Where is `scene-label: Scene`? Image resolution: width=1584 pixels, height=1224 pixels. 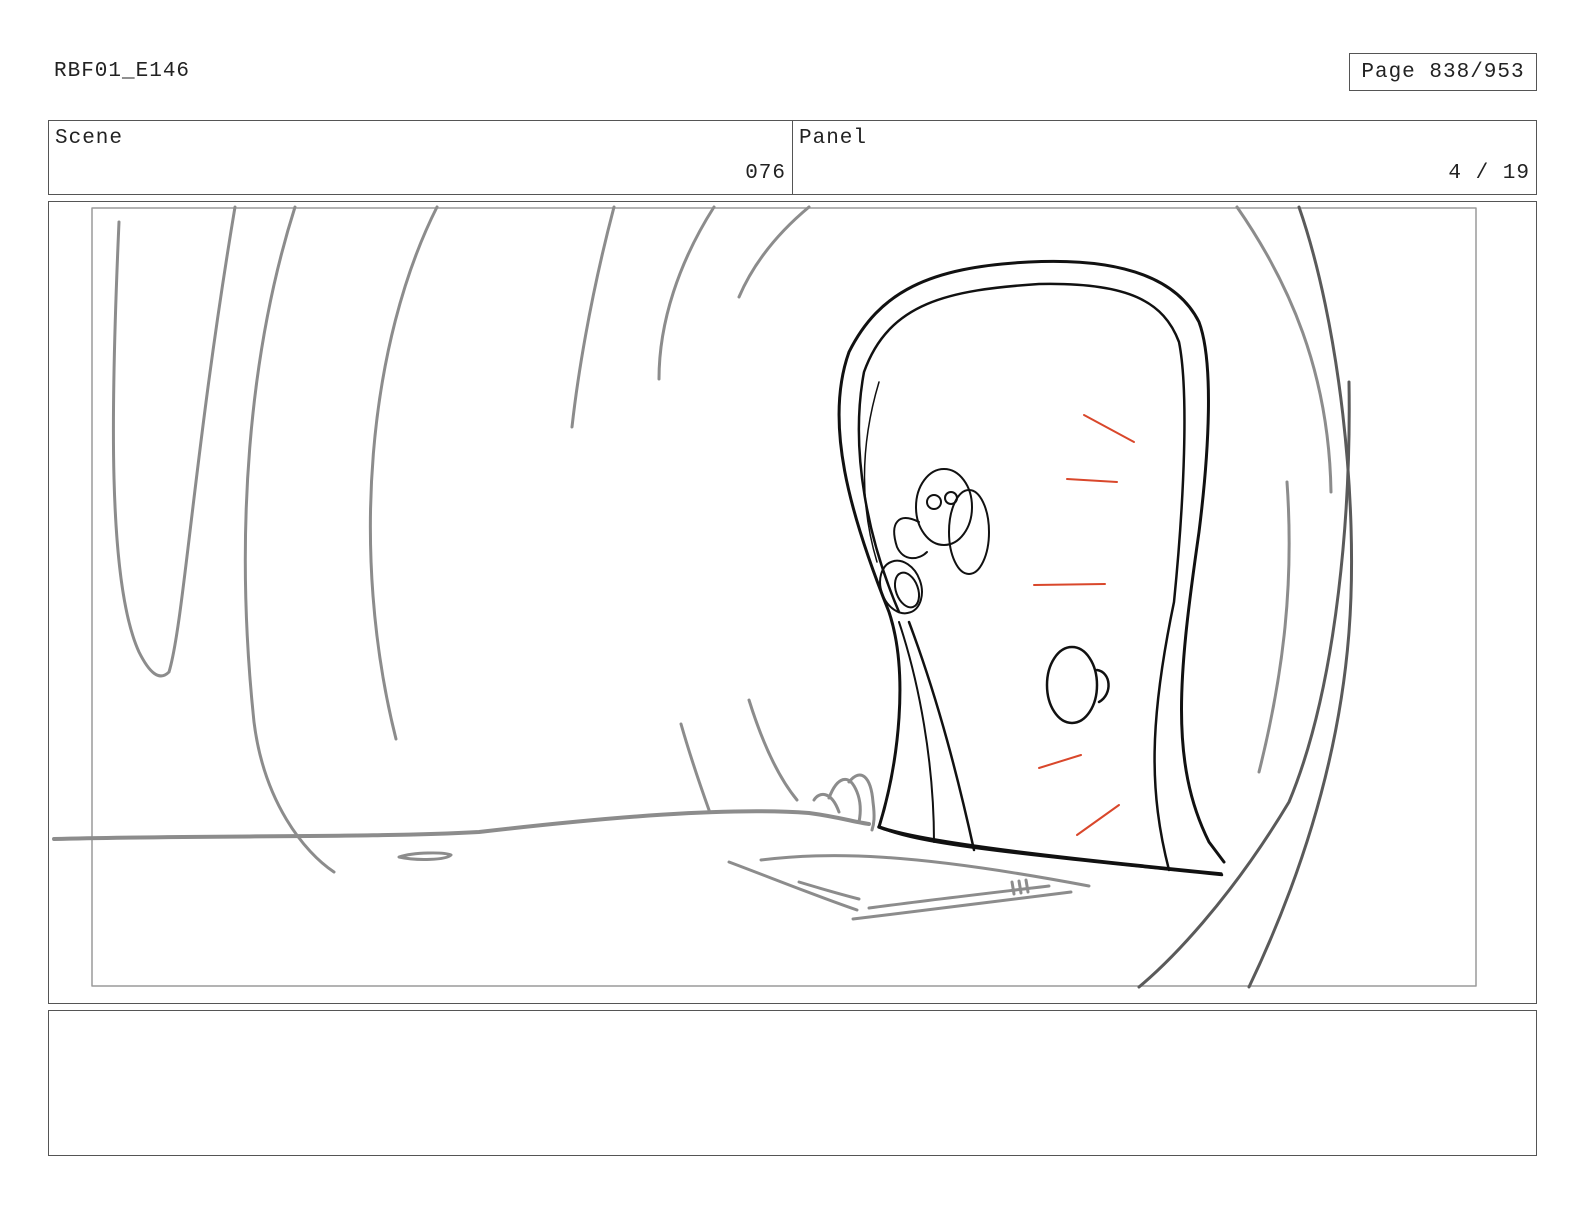 scene-label: Scene is located at coordinates (89, 138).